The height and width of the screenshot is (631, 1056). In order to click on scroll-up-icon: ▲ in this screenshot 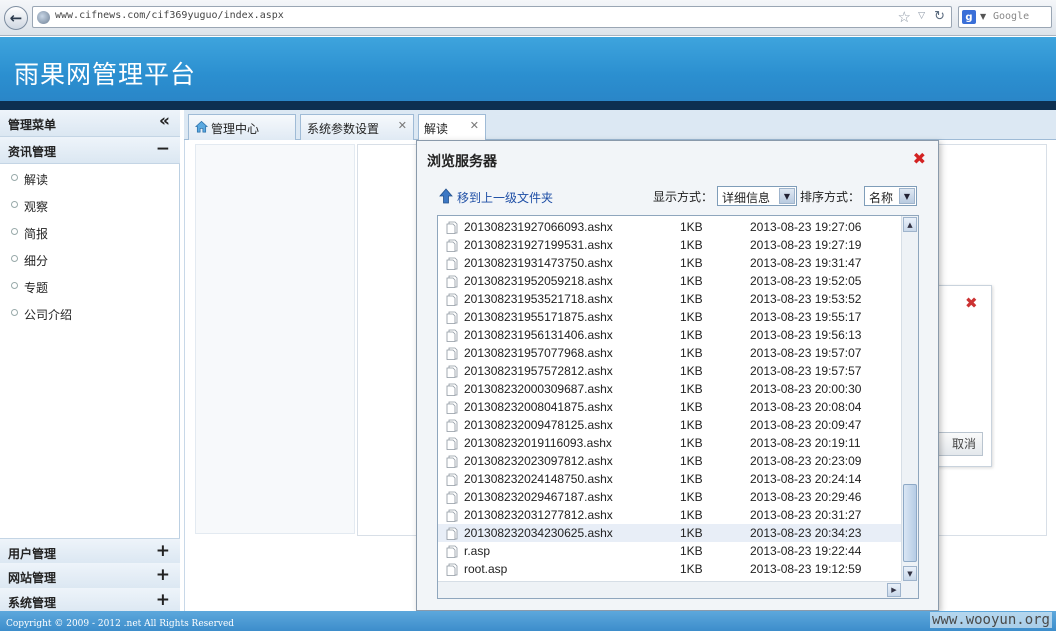, I will do `click(910, 224)`.